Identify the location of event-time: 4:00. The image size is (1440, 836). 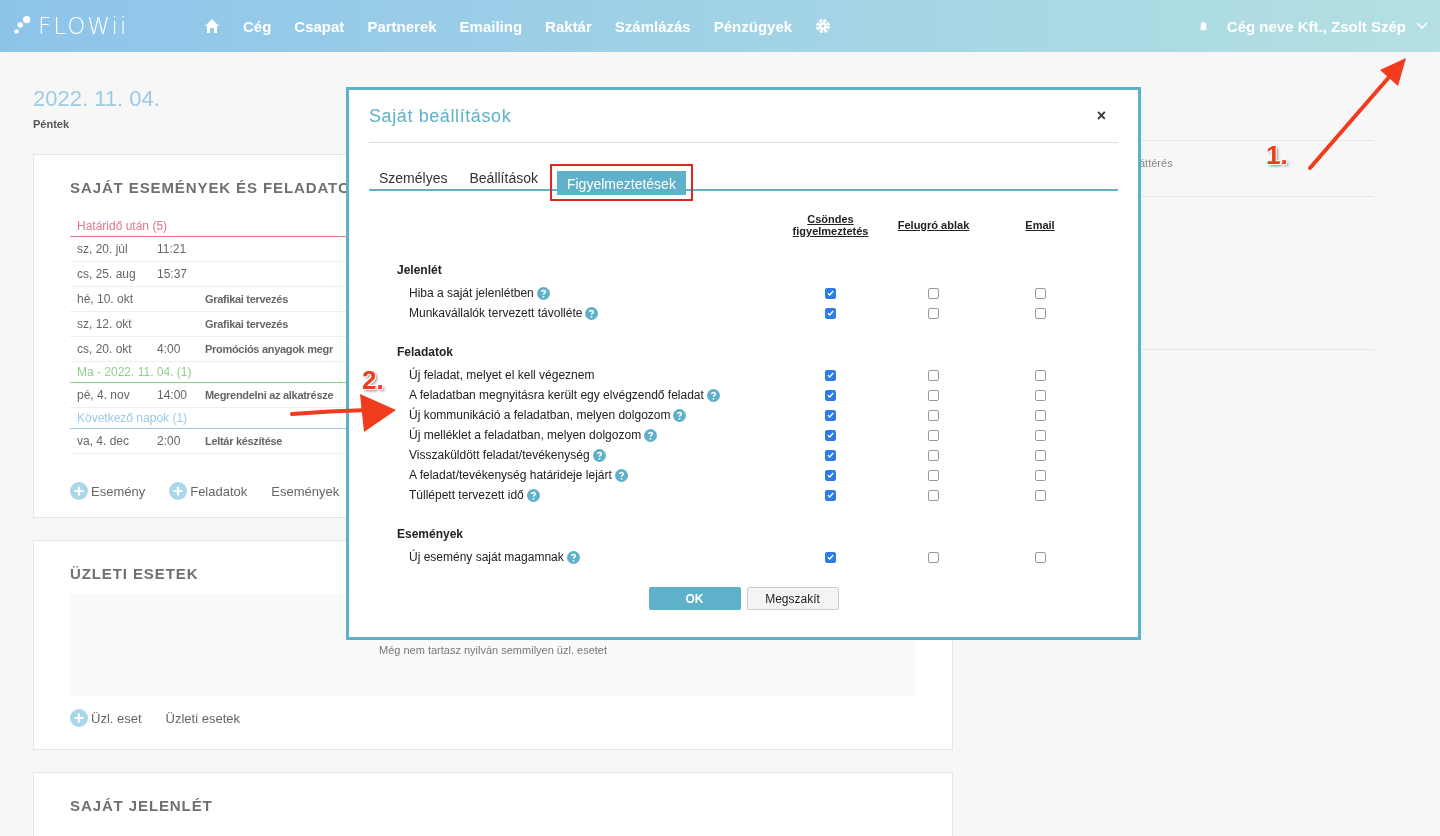
(169, 349).